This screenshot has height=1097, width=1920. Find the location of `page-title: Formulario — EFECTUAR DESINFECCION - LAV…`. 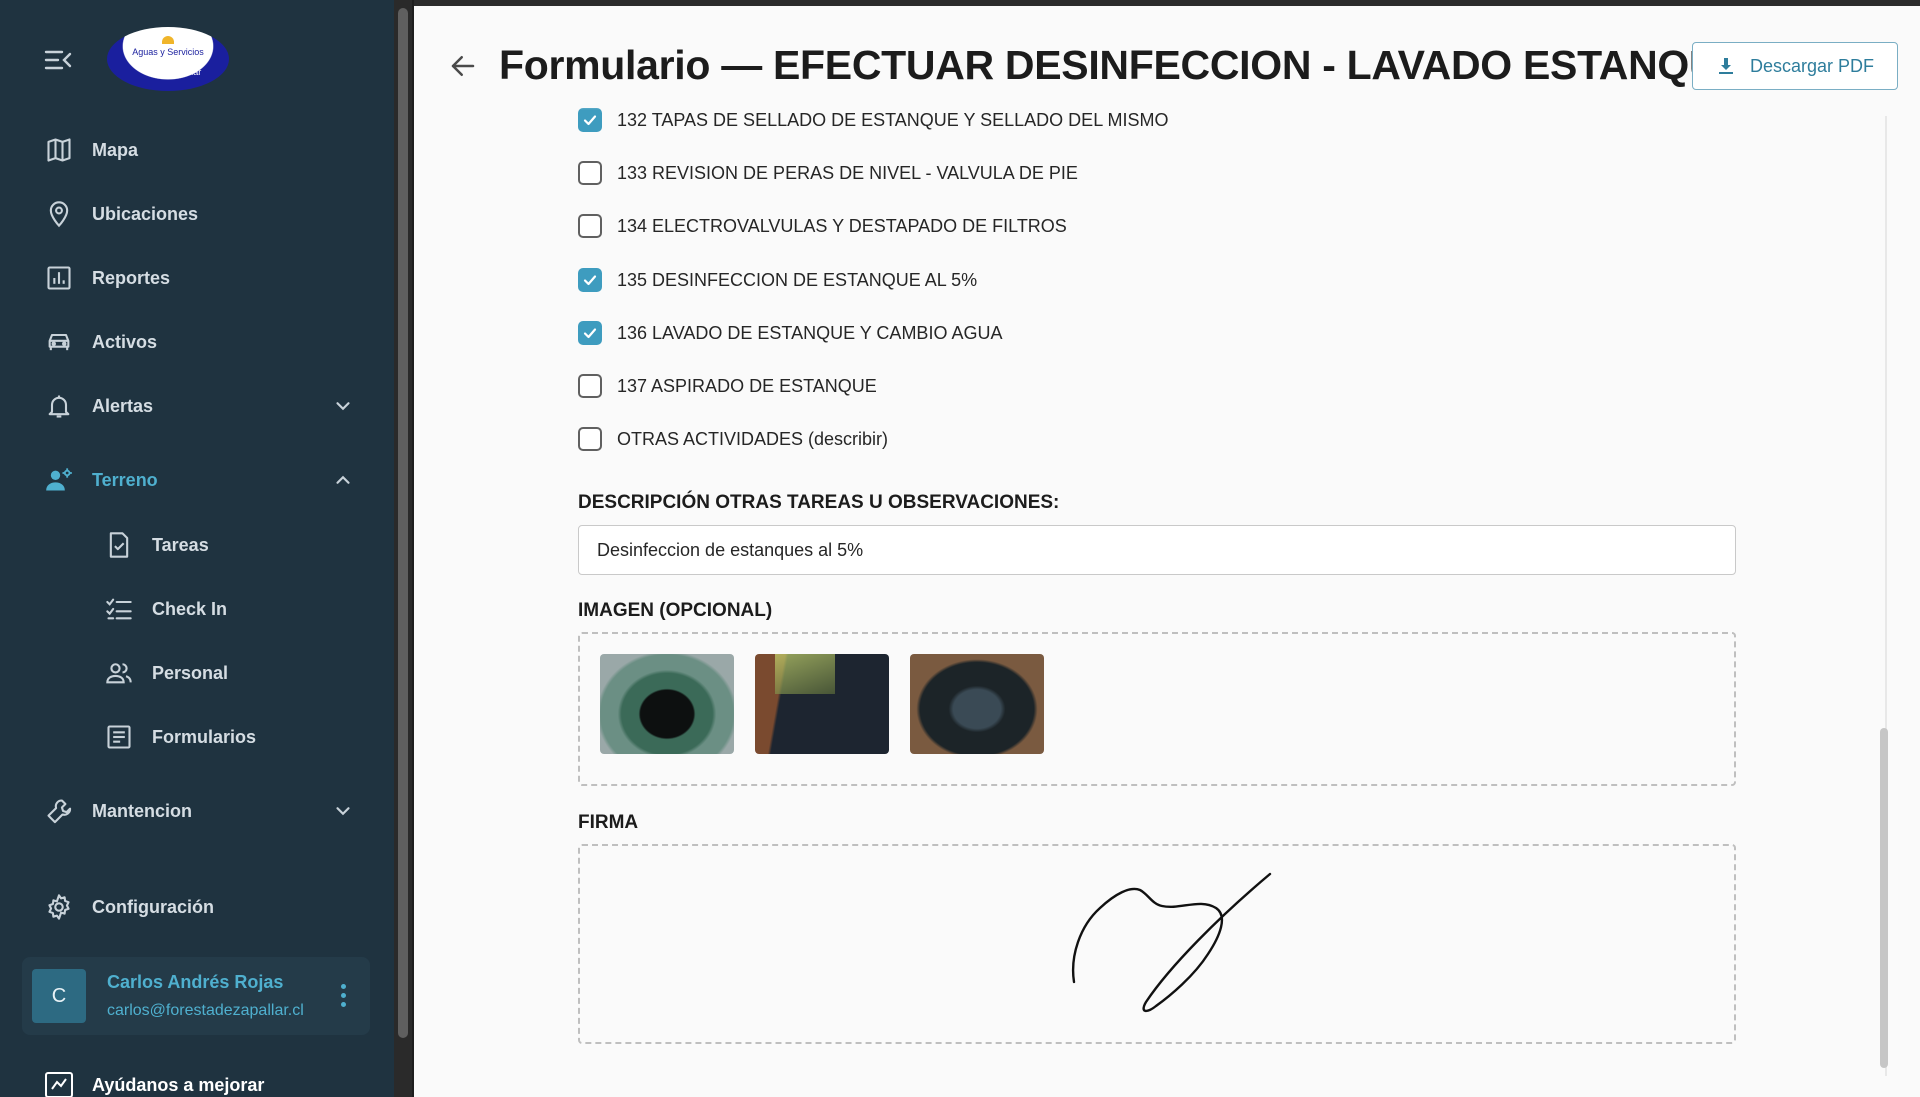

page-title: Formulario — EFECTUAR DESINFECCION - LAV… is located at coordinates (1122, 65).